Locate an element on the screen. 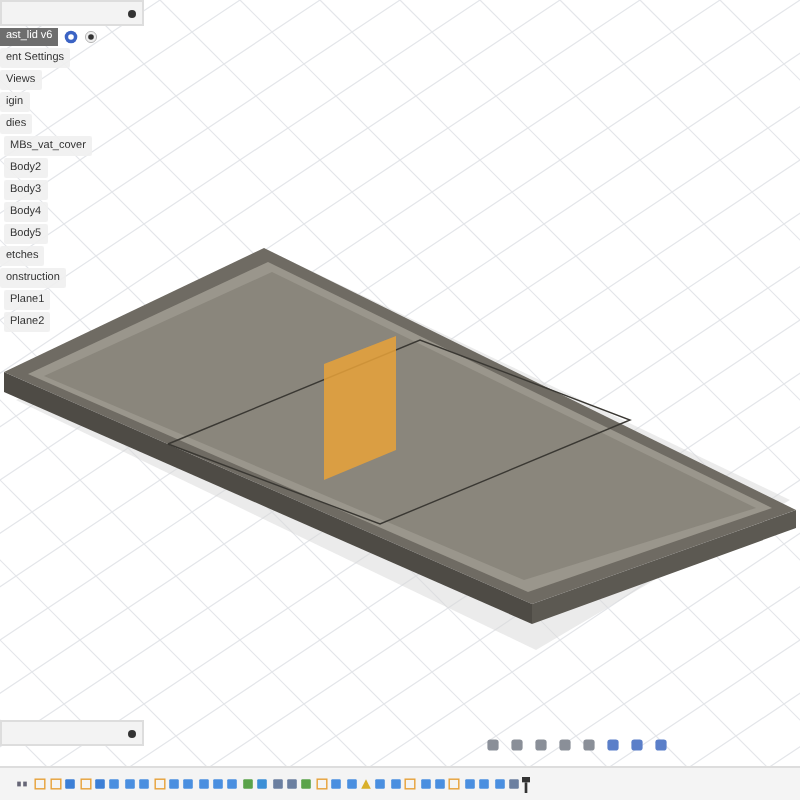 This screenshot has width=800, height=800. playback-icon is located at coordinates (22, 784).